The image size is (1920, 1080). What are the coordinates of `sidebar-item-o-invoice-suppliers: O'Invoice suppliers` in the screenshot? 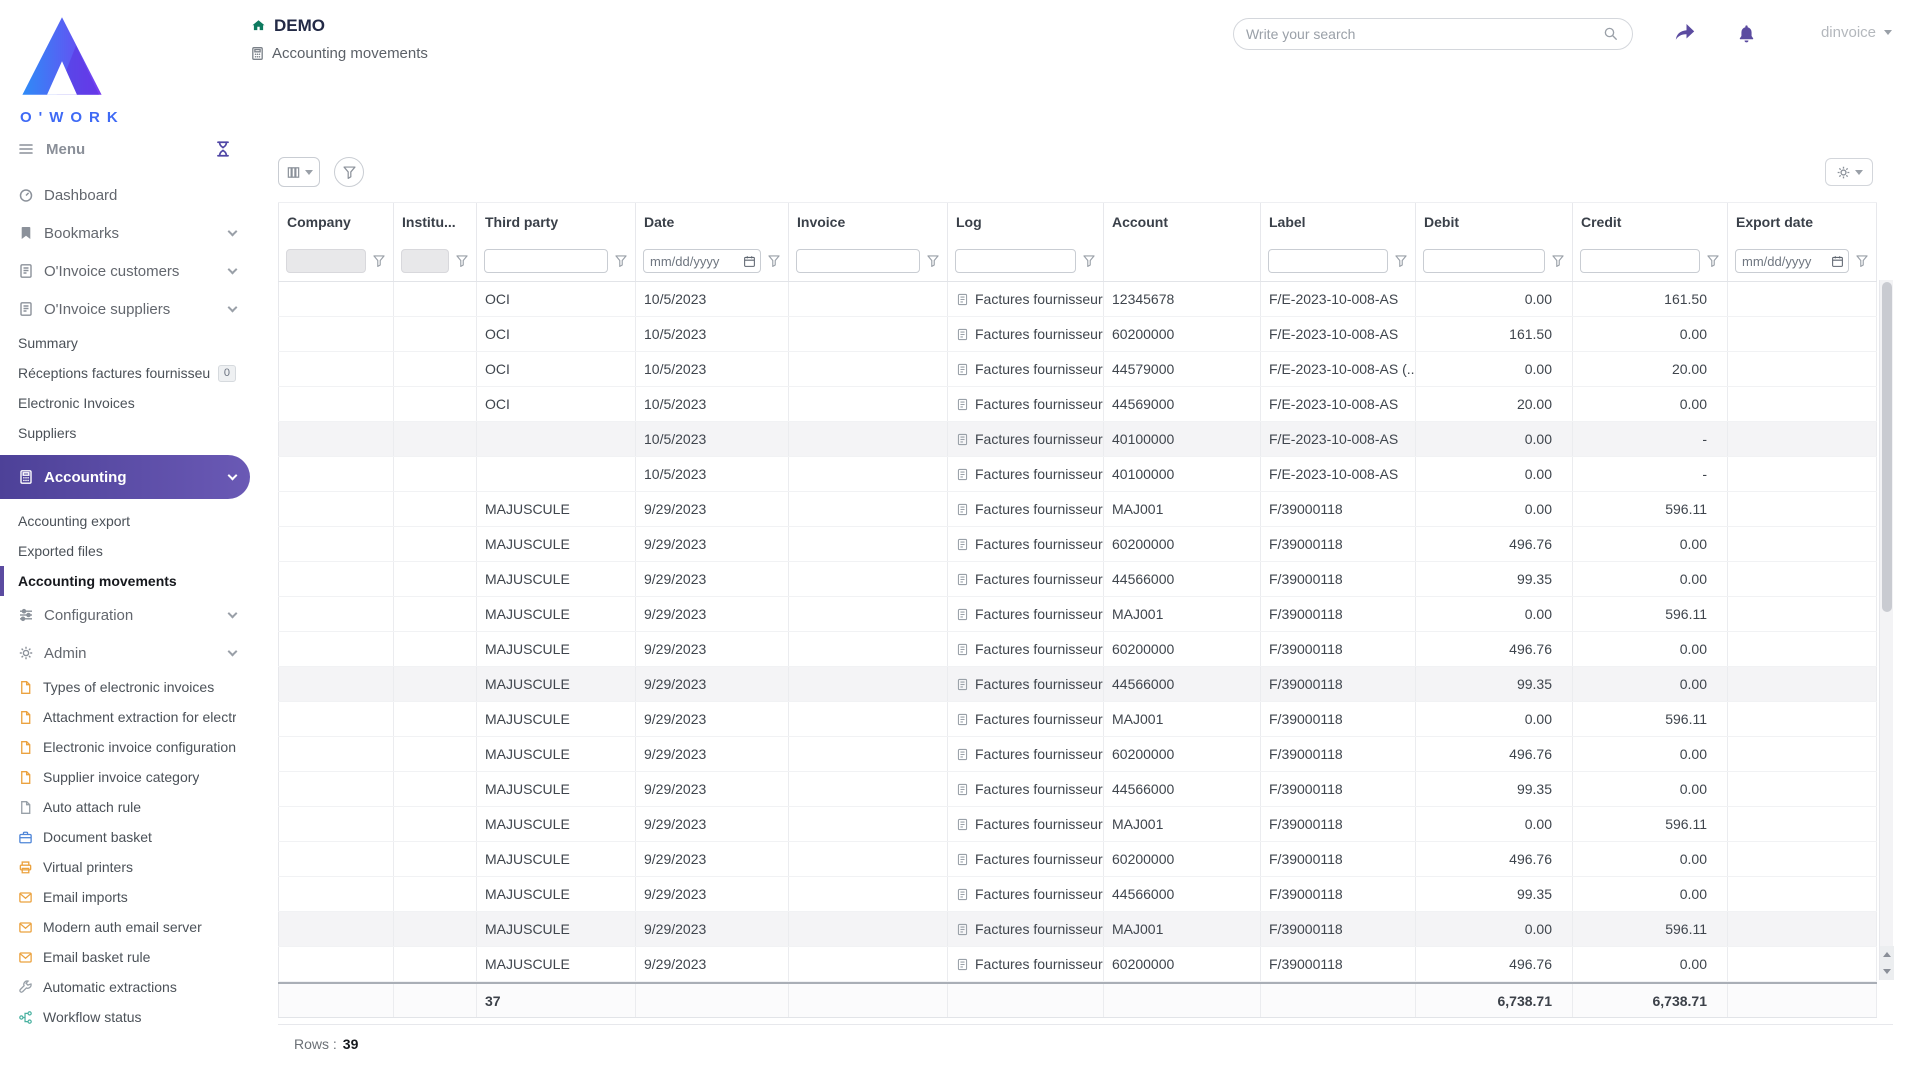 It's located at (125, 309).